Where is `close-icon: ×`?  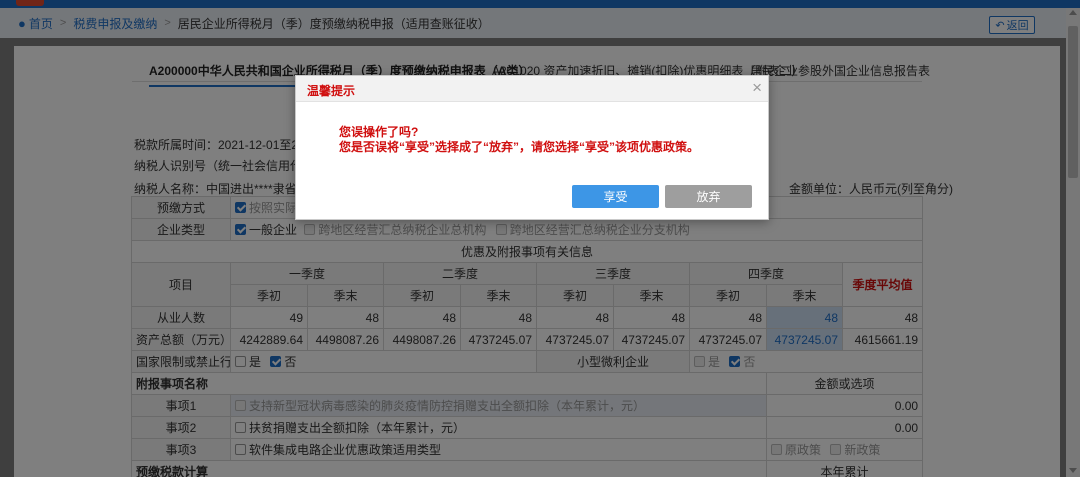 close-icon: × is located at coordinates (757, 88).